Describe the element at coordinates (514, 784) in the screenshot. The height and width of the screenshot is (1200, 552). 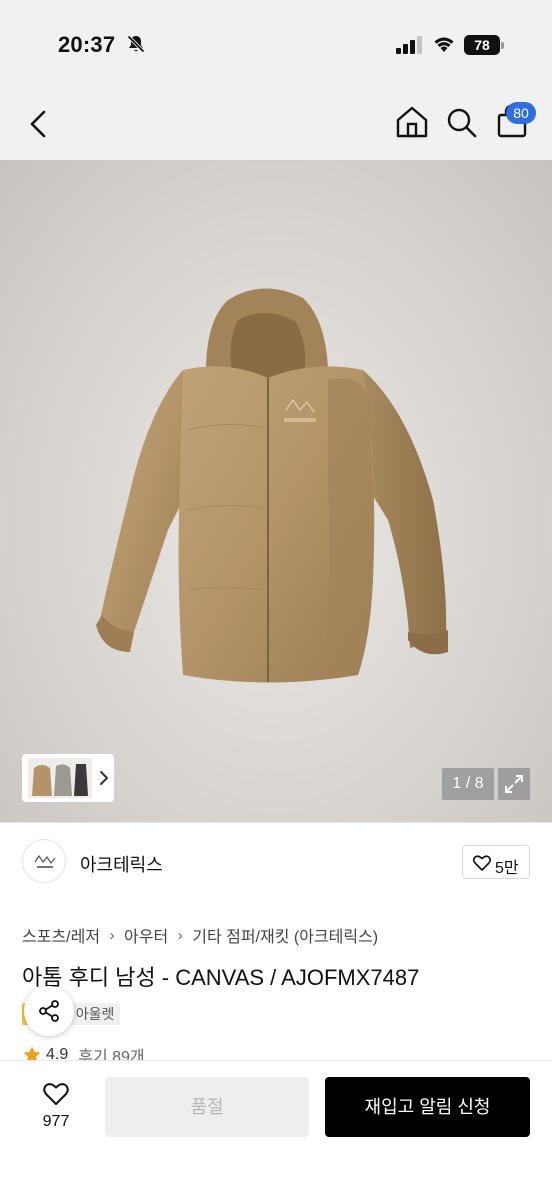
I see `expand-icon` at that location.